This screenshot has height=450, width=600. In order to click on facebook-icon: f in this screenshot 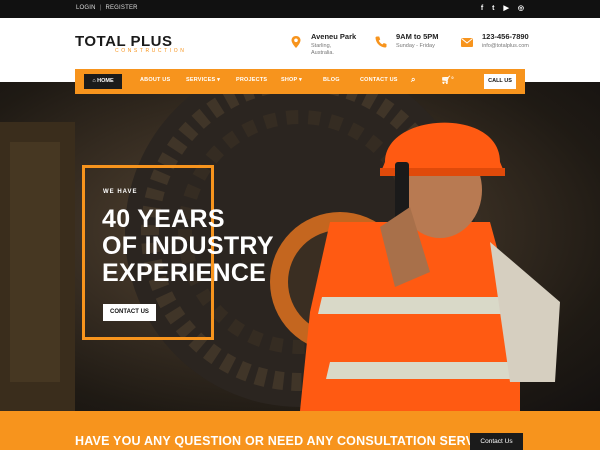, I will do `click(482, 8)`.